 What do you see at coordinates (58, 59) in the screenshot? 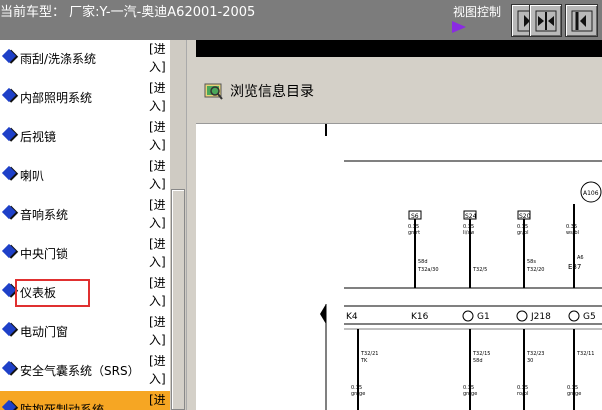
I see `sidebar-item-label: 雨刮/洗涤系统` at bounding box center [58, 59].